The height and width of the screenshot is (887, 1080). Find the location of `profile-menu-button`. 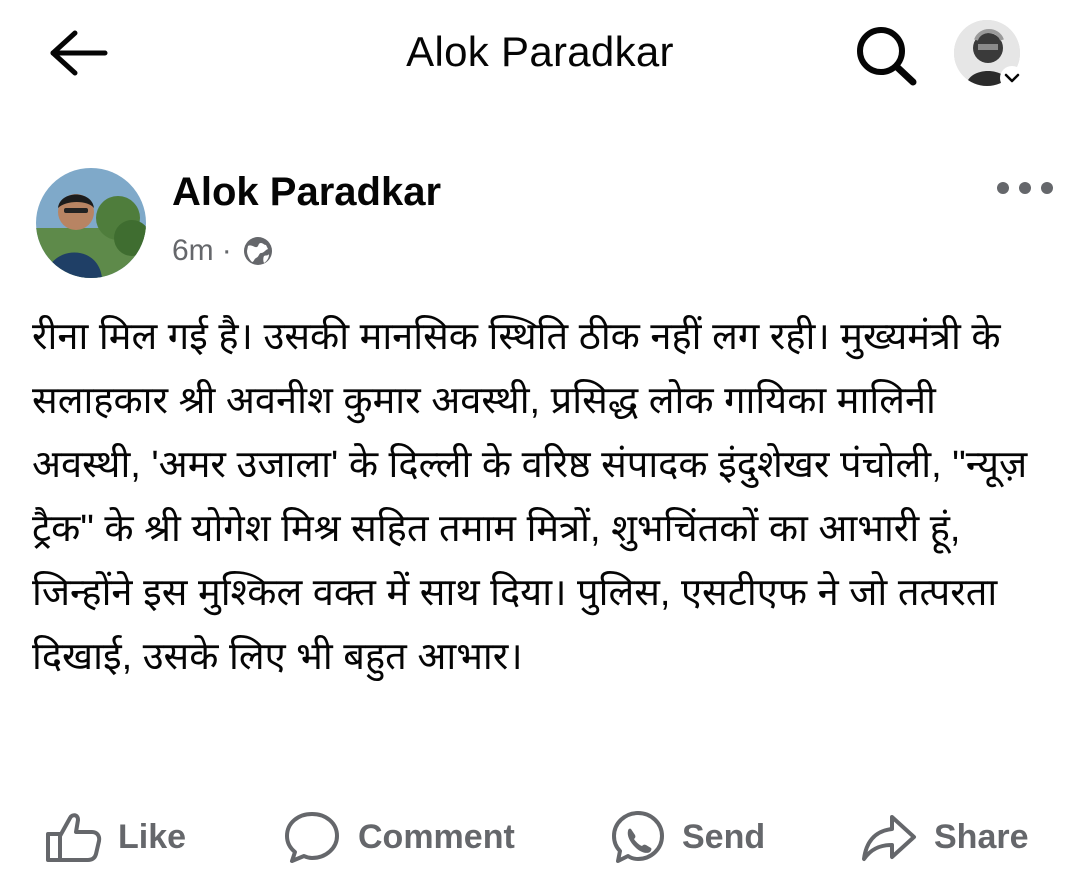

profile-menu-button is located at coordinates (989, 54).